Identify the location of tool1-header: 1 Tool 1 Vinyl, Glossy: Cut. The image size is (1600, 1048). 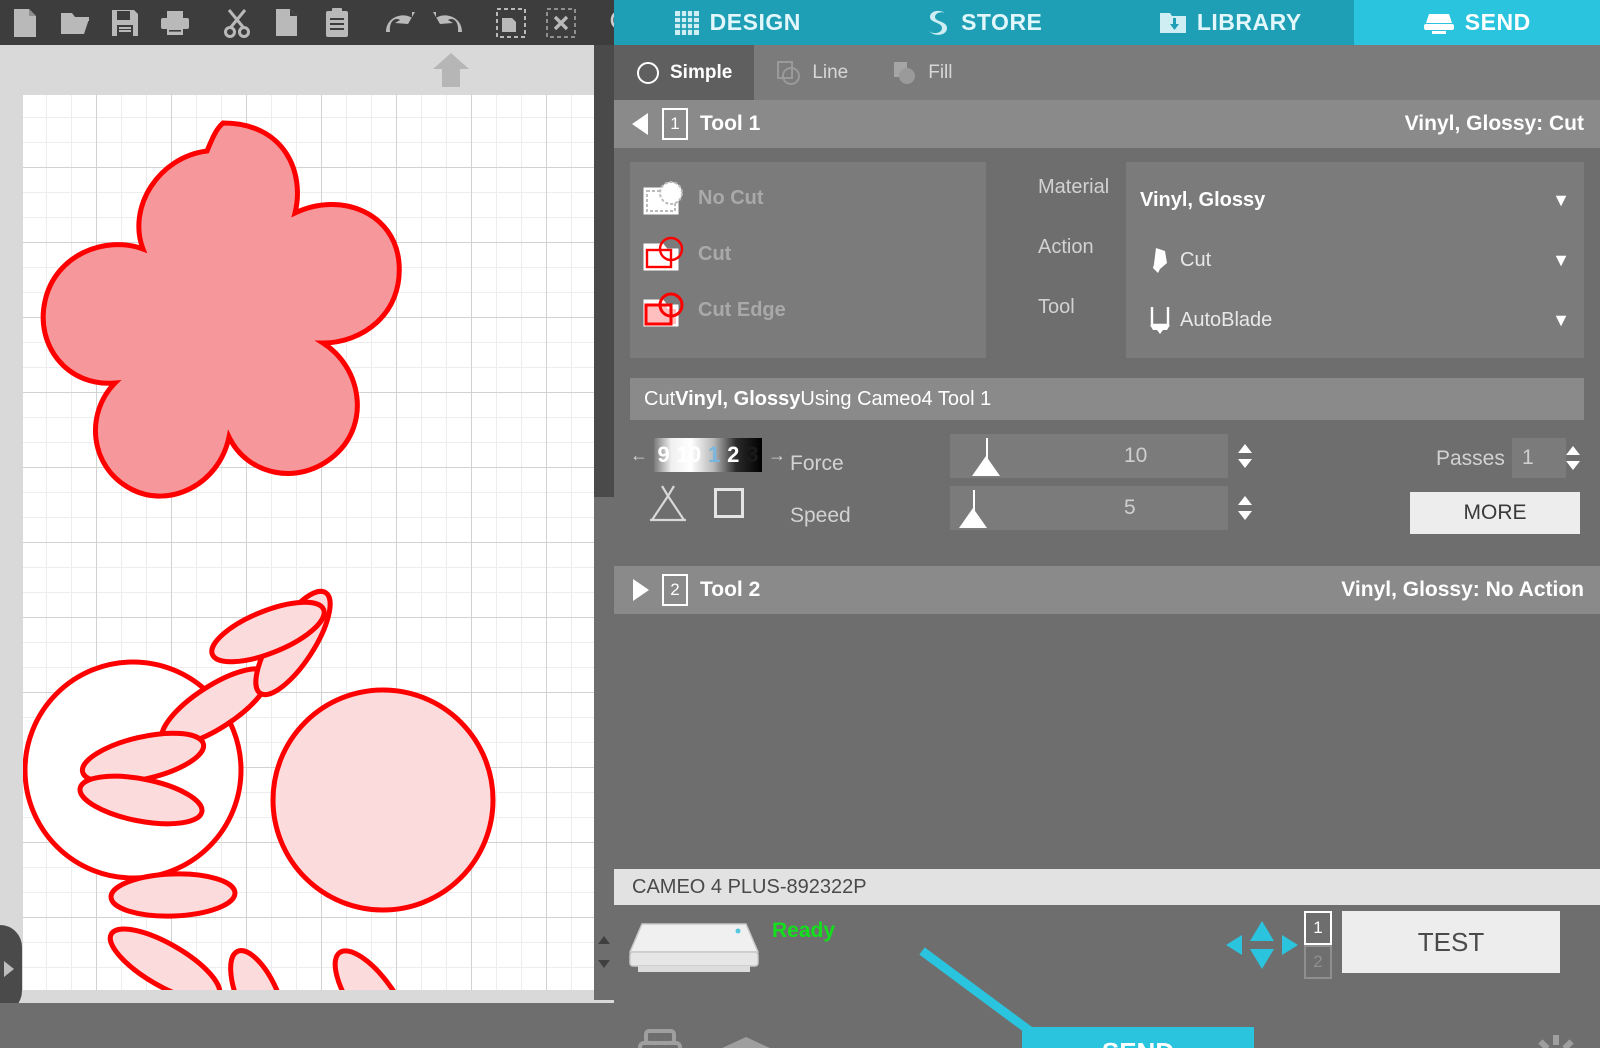
(1107, 124).